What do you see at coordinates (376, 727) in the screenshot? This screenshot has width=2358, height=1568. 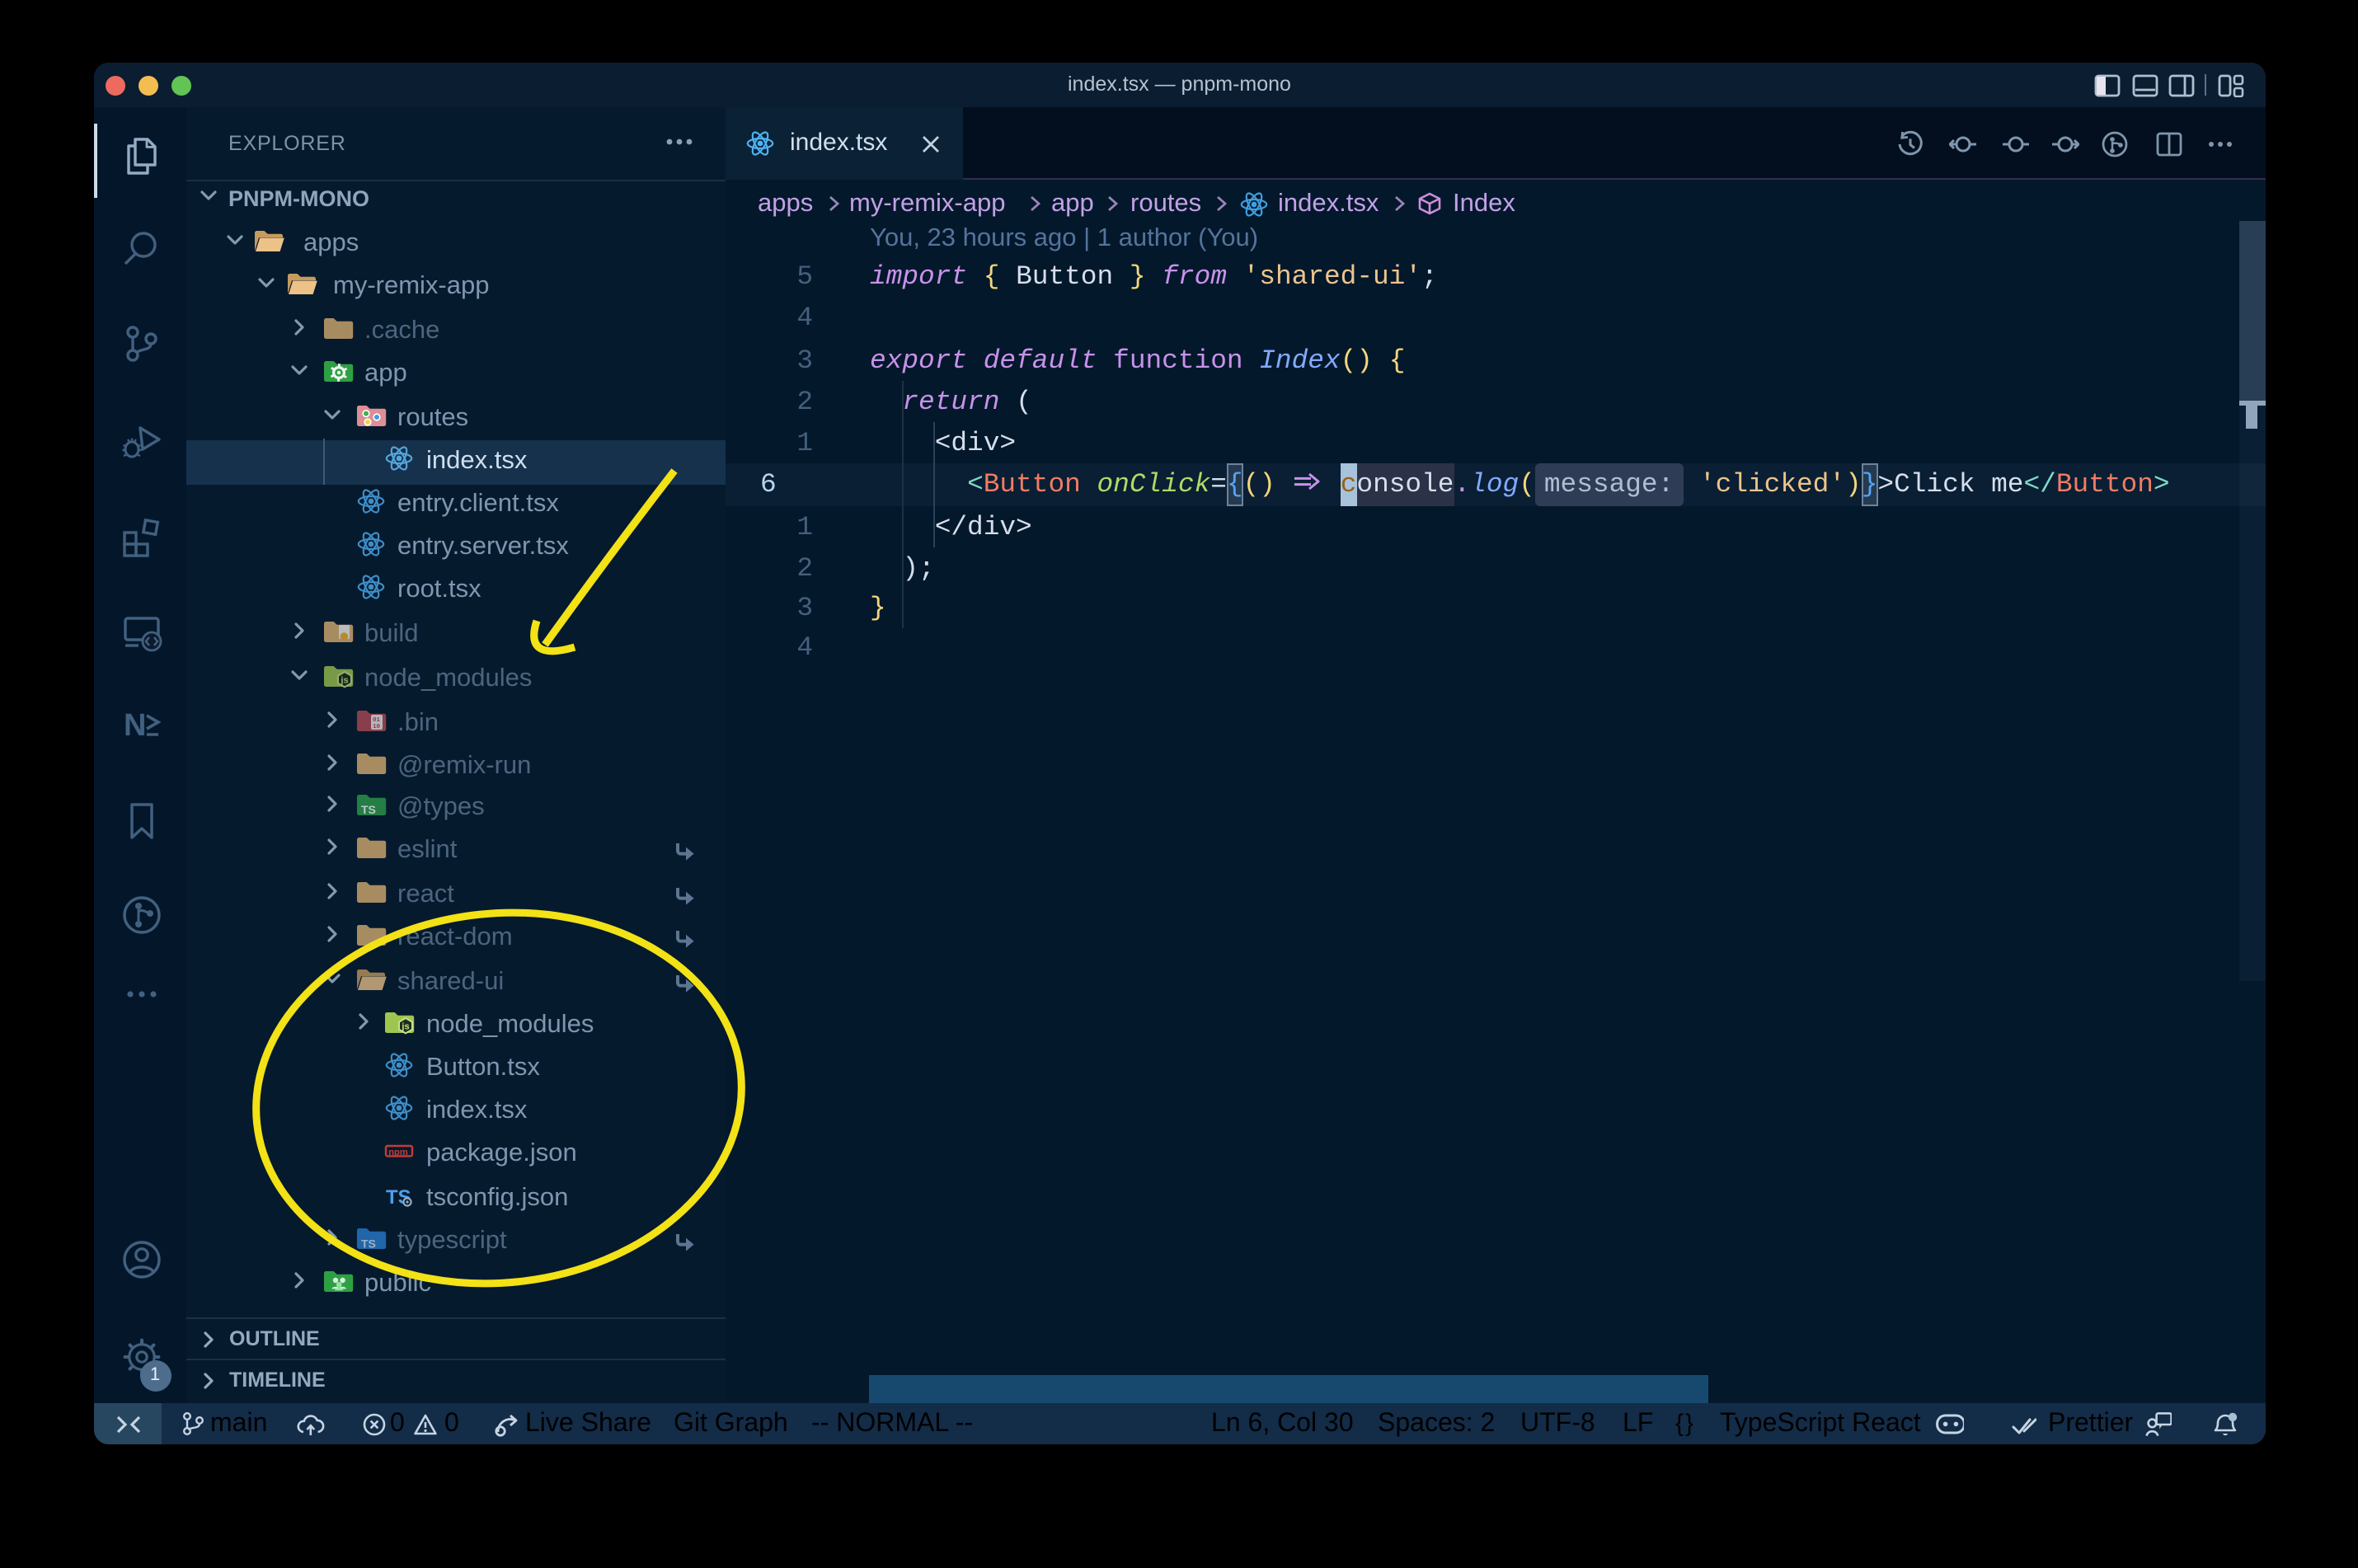 I see `svg-text: 10` at bounding box center [376, 727].